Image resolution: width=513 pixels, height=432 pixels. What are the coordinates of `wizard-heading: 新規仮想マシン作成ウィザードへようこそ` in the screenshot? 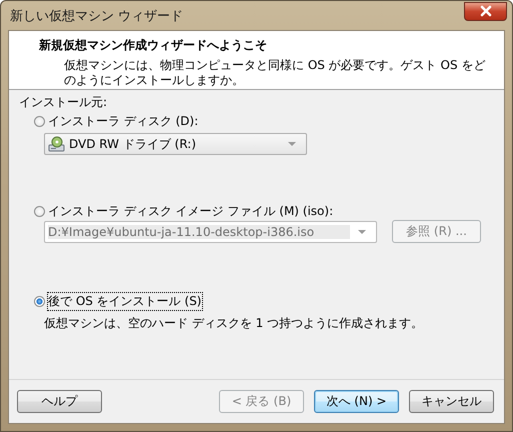 It's located at (153, 45).